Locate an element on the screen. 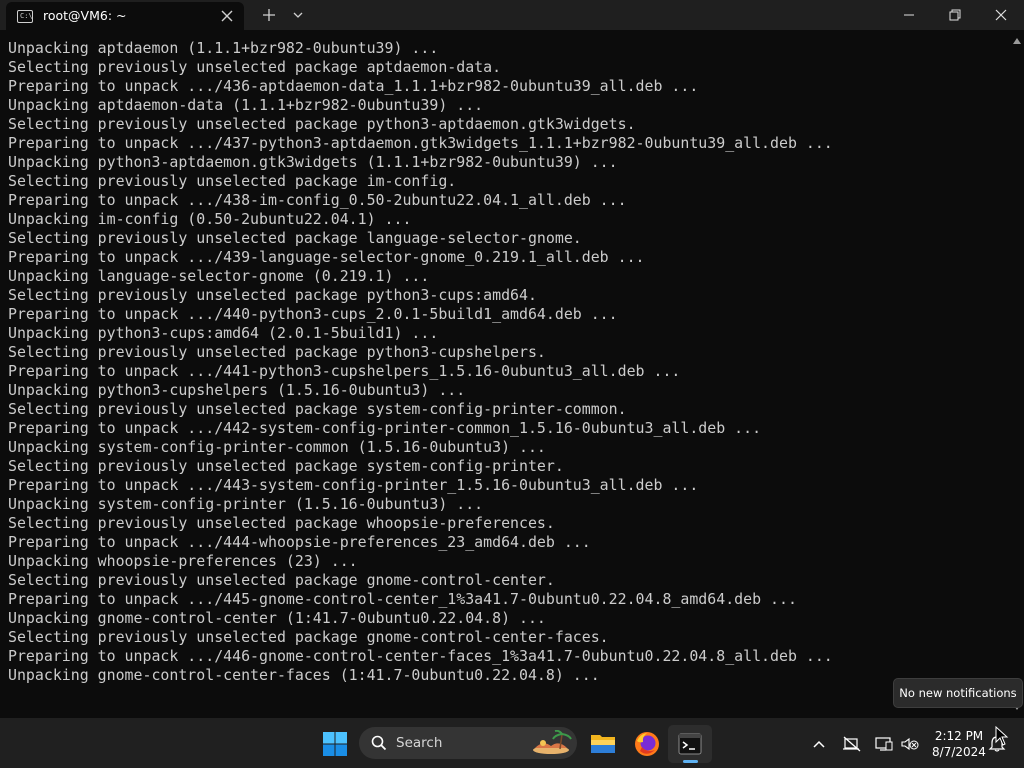  terminal-scrollbar is located at coordinates (1017, 374).